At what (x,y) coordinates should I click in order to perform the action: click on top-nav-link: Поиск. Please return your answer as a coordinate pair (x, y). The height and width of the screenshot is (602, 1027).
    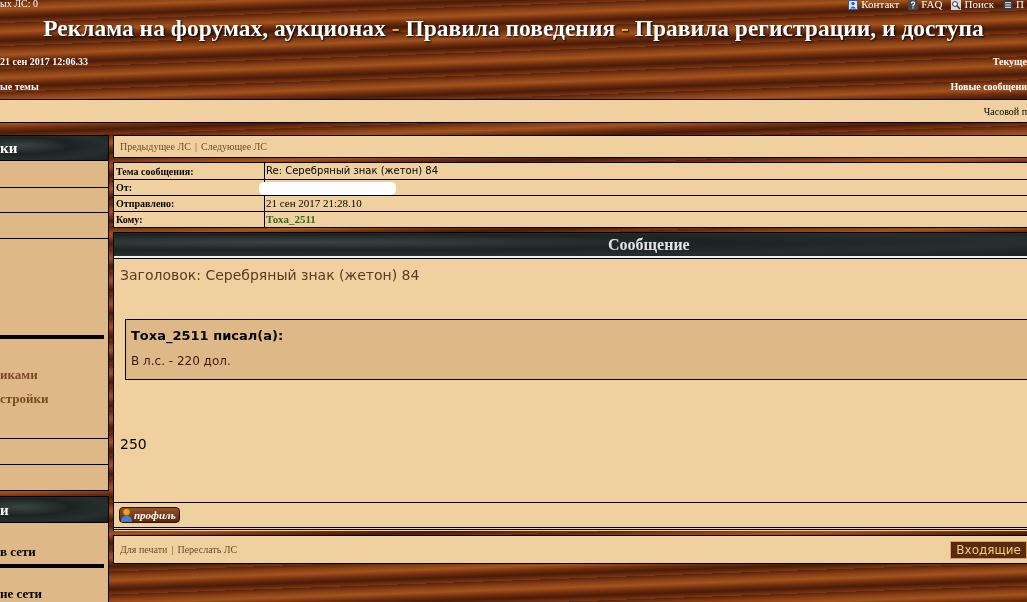
    Looking at the image, I should click on (973, 5).